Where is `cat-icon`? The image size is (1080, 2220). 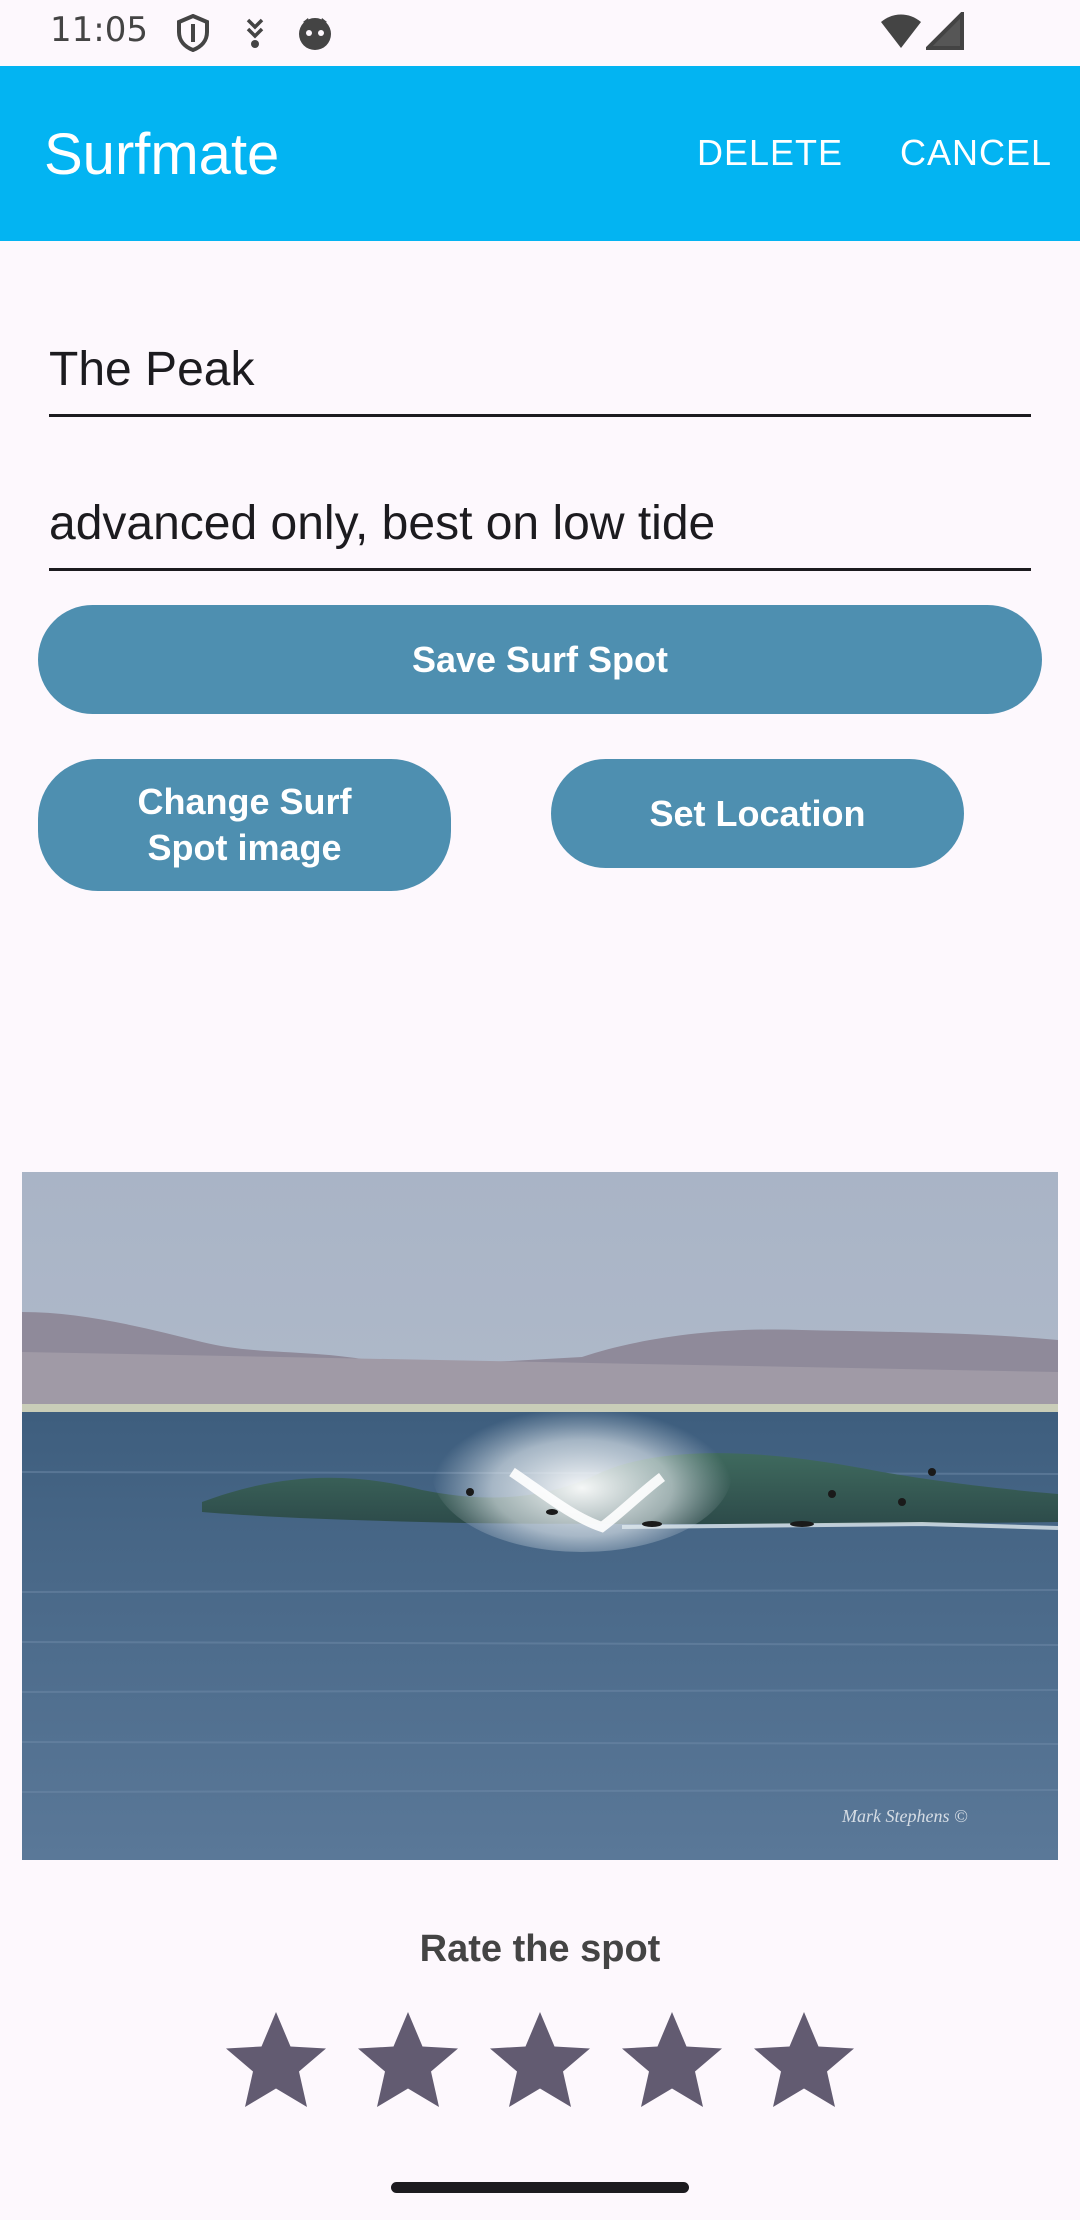 cat-icon is located at coordinates (315, 34).